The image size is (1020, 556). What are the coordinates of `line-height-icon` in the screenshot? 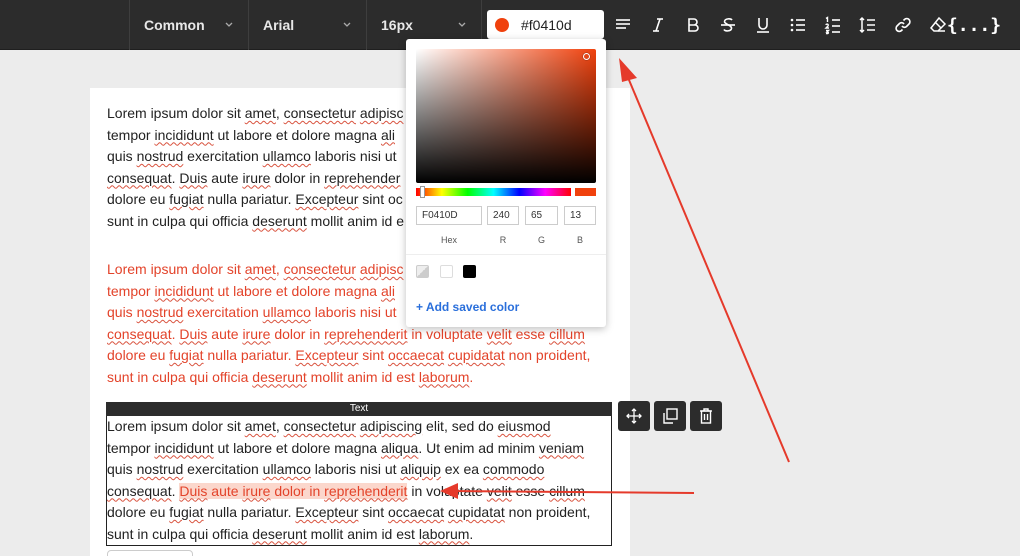 It's located at (867, 25).